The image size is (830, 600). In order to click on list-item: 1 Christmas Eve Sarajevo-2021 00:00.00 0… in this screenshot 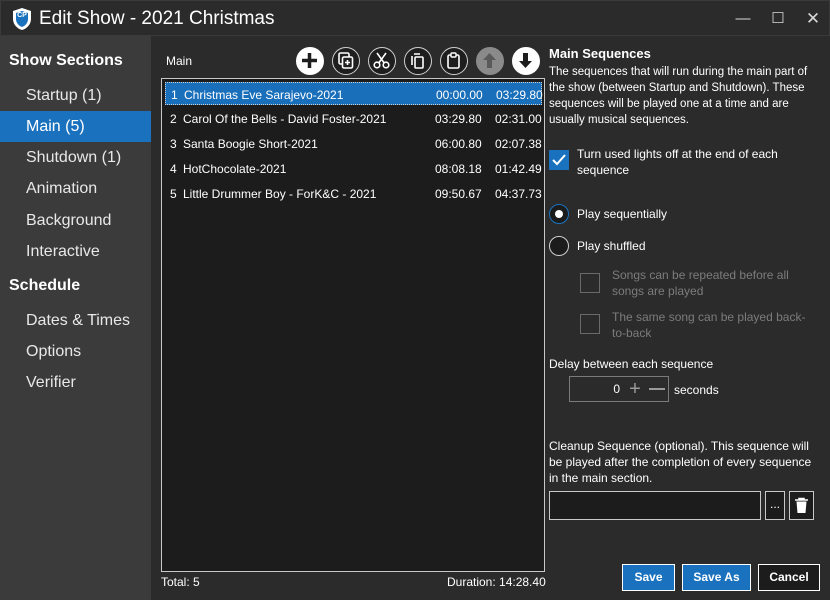, I will do `click(354, 93)`.